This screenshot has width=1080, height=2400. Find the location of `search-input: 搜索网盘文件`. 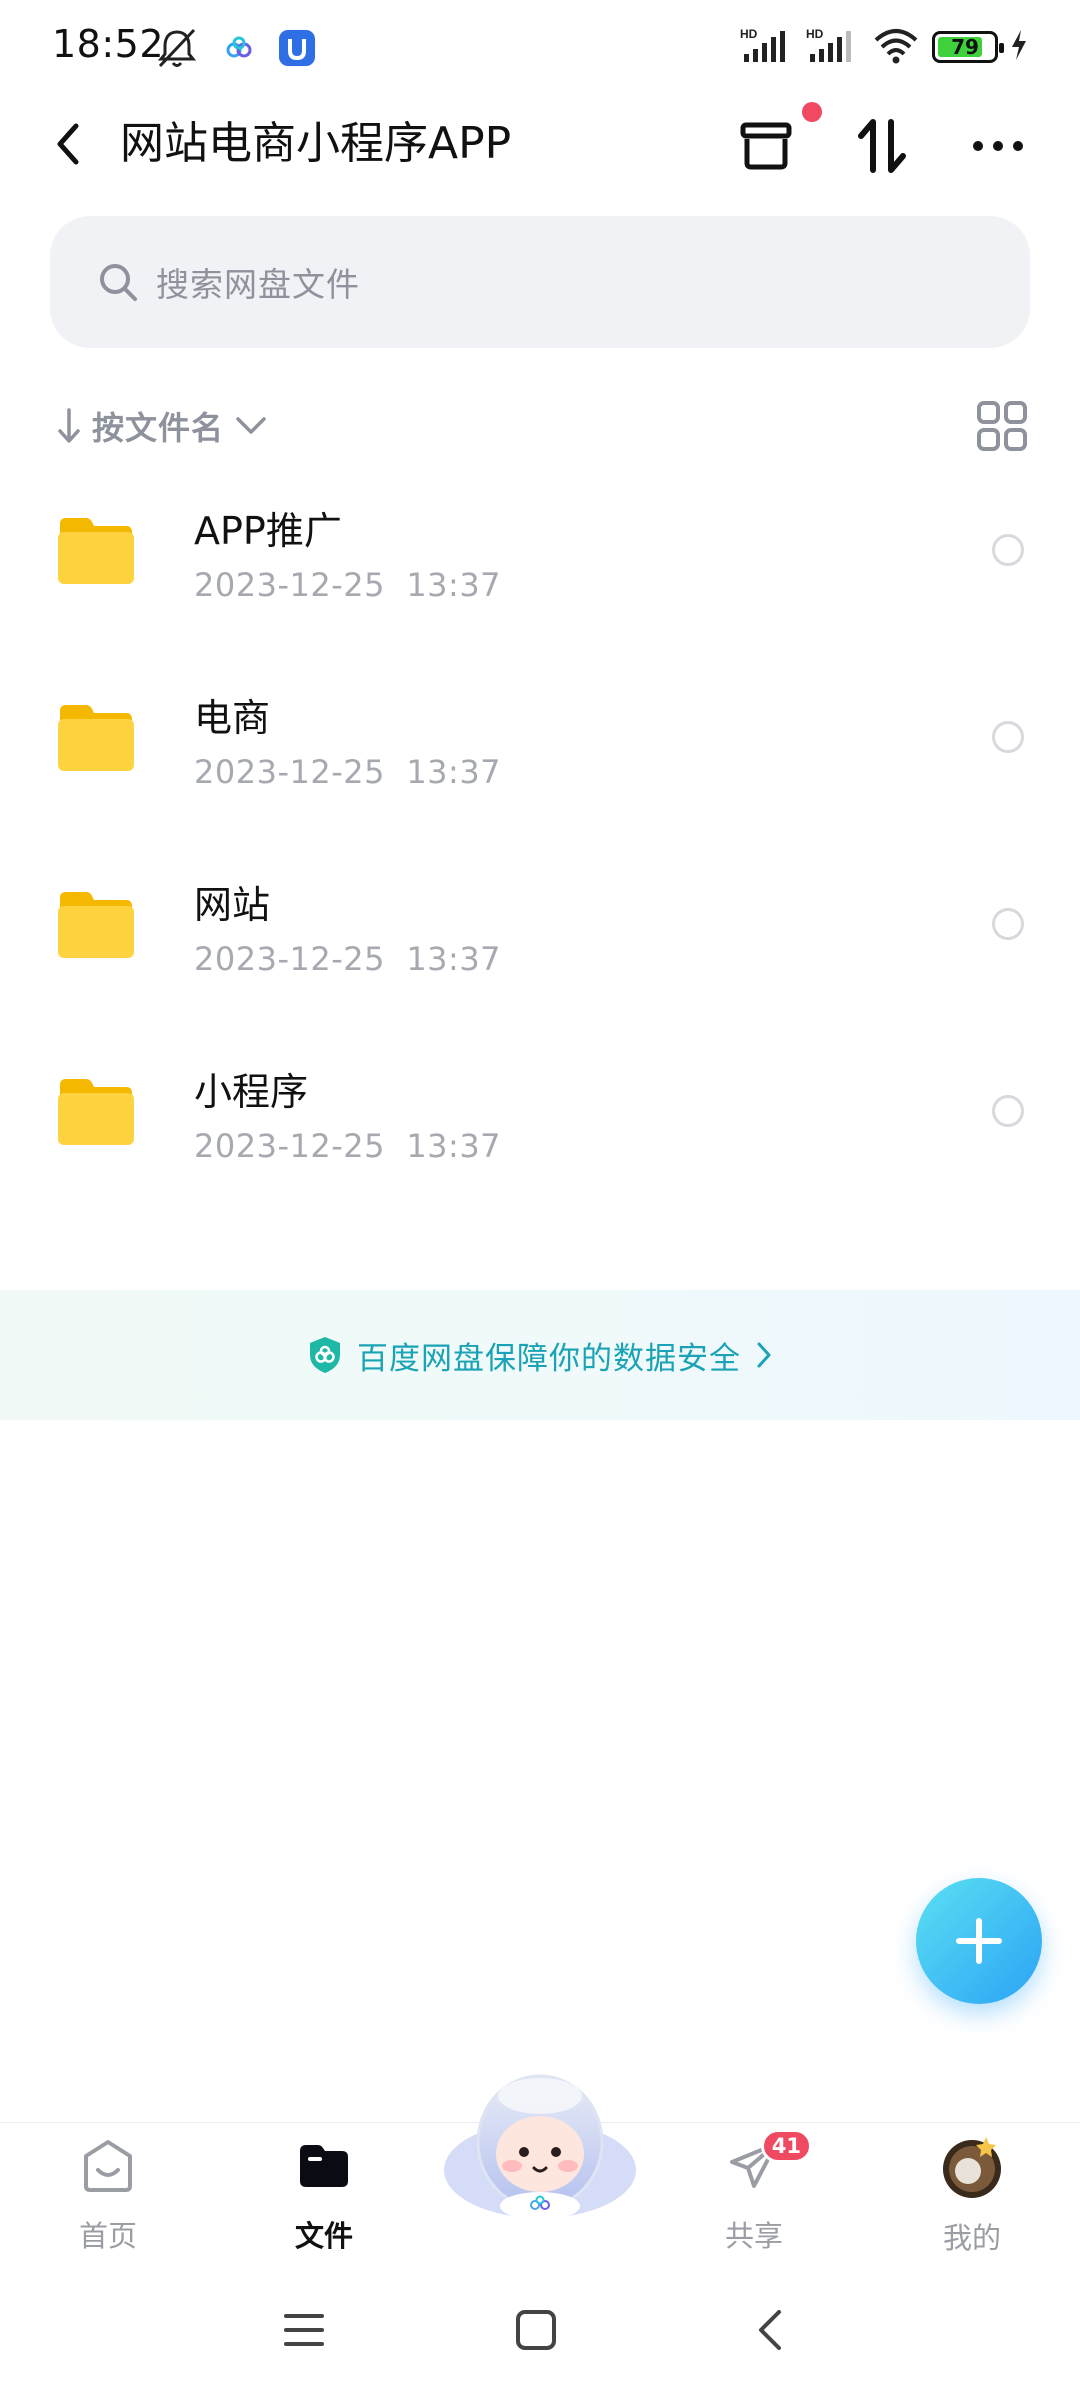

search-input: 搜索网盘文件 is located at coordinates (540, 282).